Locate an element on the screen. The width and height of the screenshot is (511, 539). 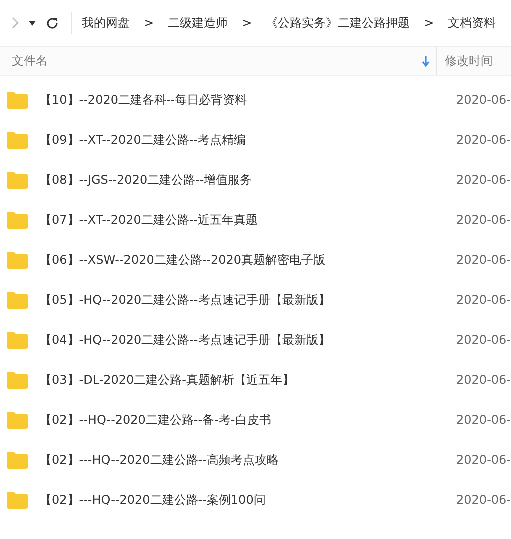
modified-column-header: 修改时间 is located at coordinates (465, 61).